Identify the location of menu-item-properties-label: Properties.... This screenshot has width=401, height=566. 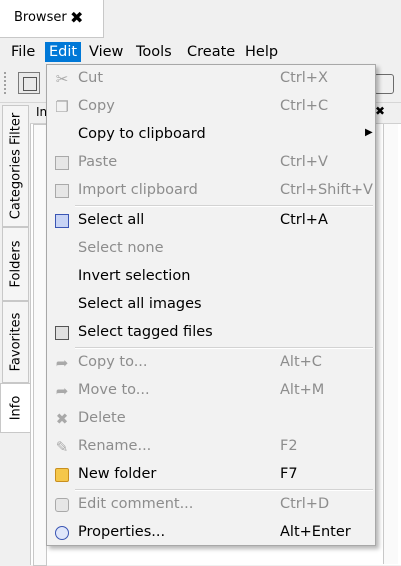
(122, 532).